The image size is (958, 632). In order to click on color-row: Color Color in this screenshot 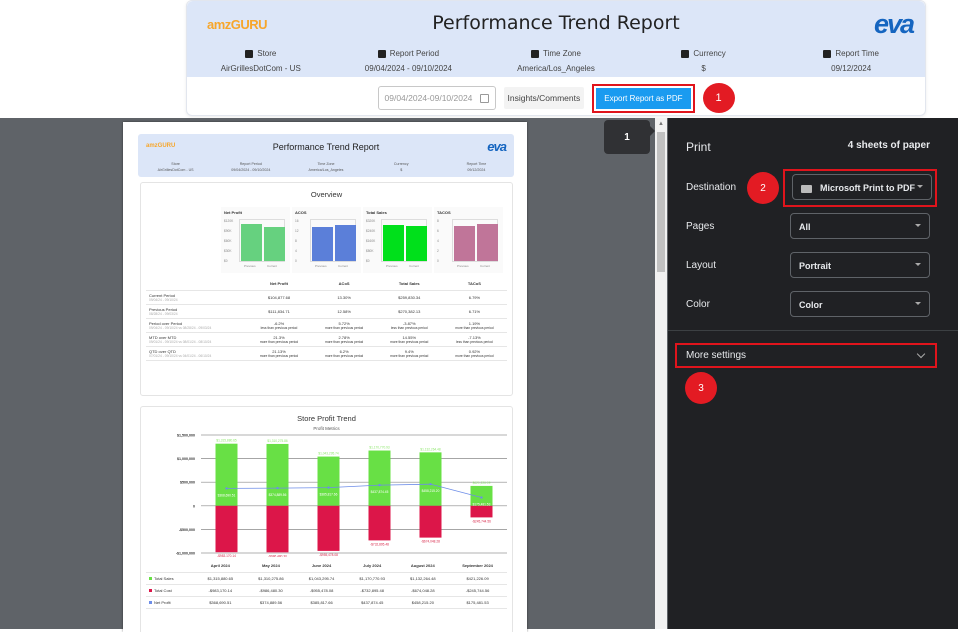, I will do `click(817, 305)`.